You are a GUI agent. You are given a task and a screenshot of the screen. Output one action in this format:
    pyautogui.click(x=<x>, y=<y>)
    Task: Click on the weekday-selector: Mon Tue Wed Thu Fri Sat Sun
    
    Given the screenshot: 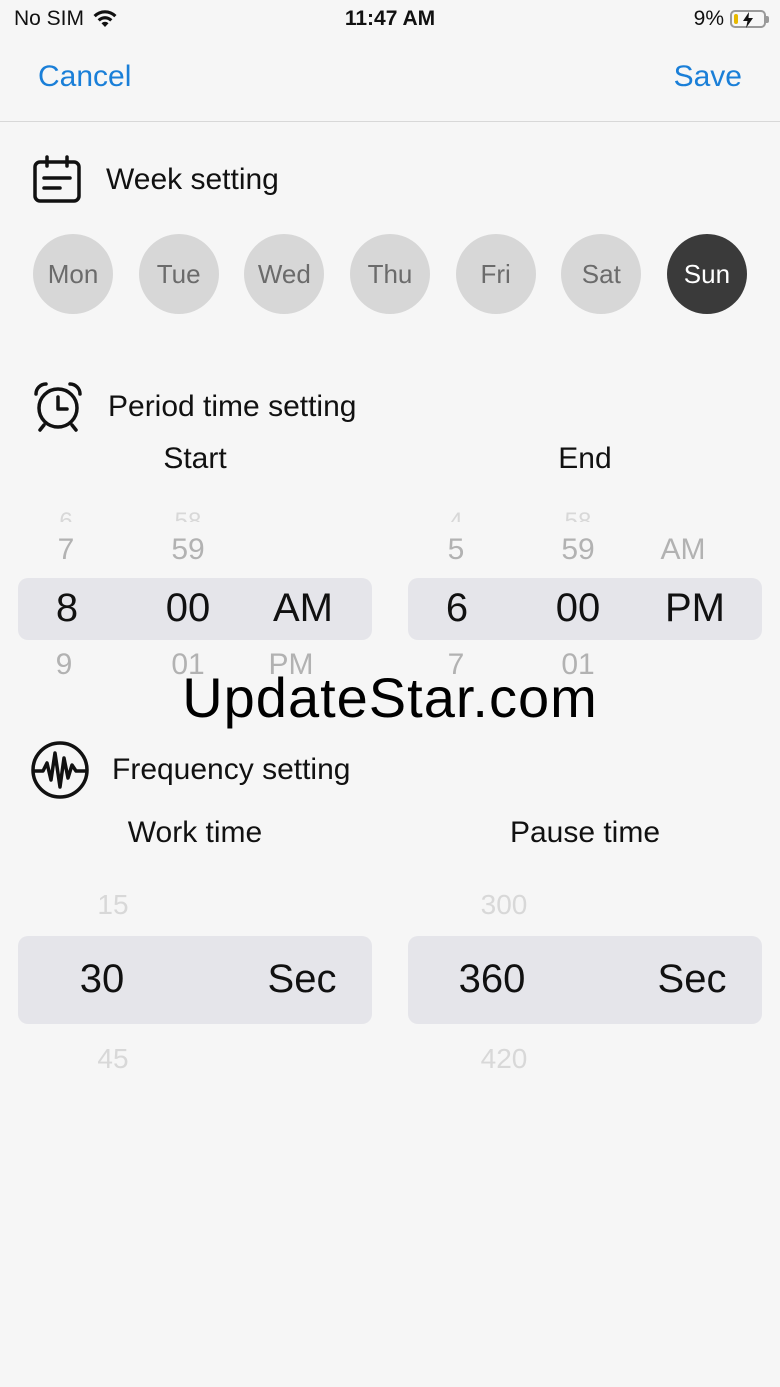 What is the action you would take?
    pyautogui.click(x=390, y=274)
    